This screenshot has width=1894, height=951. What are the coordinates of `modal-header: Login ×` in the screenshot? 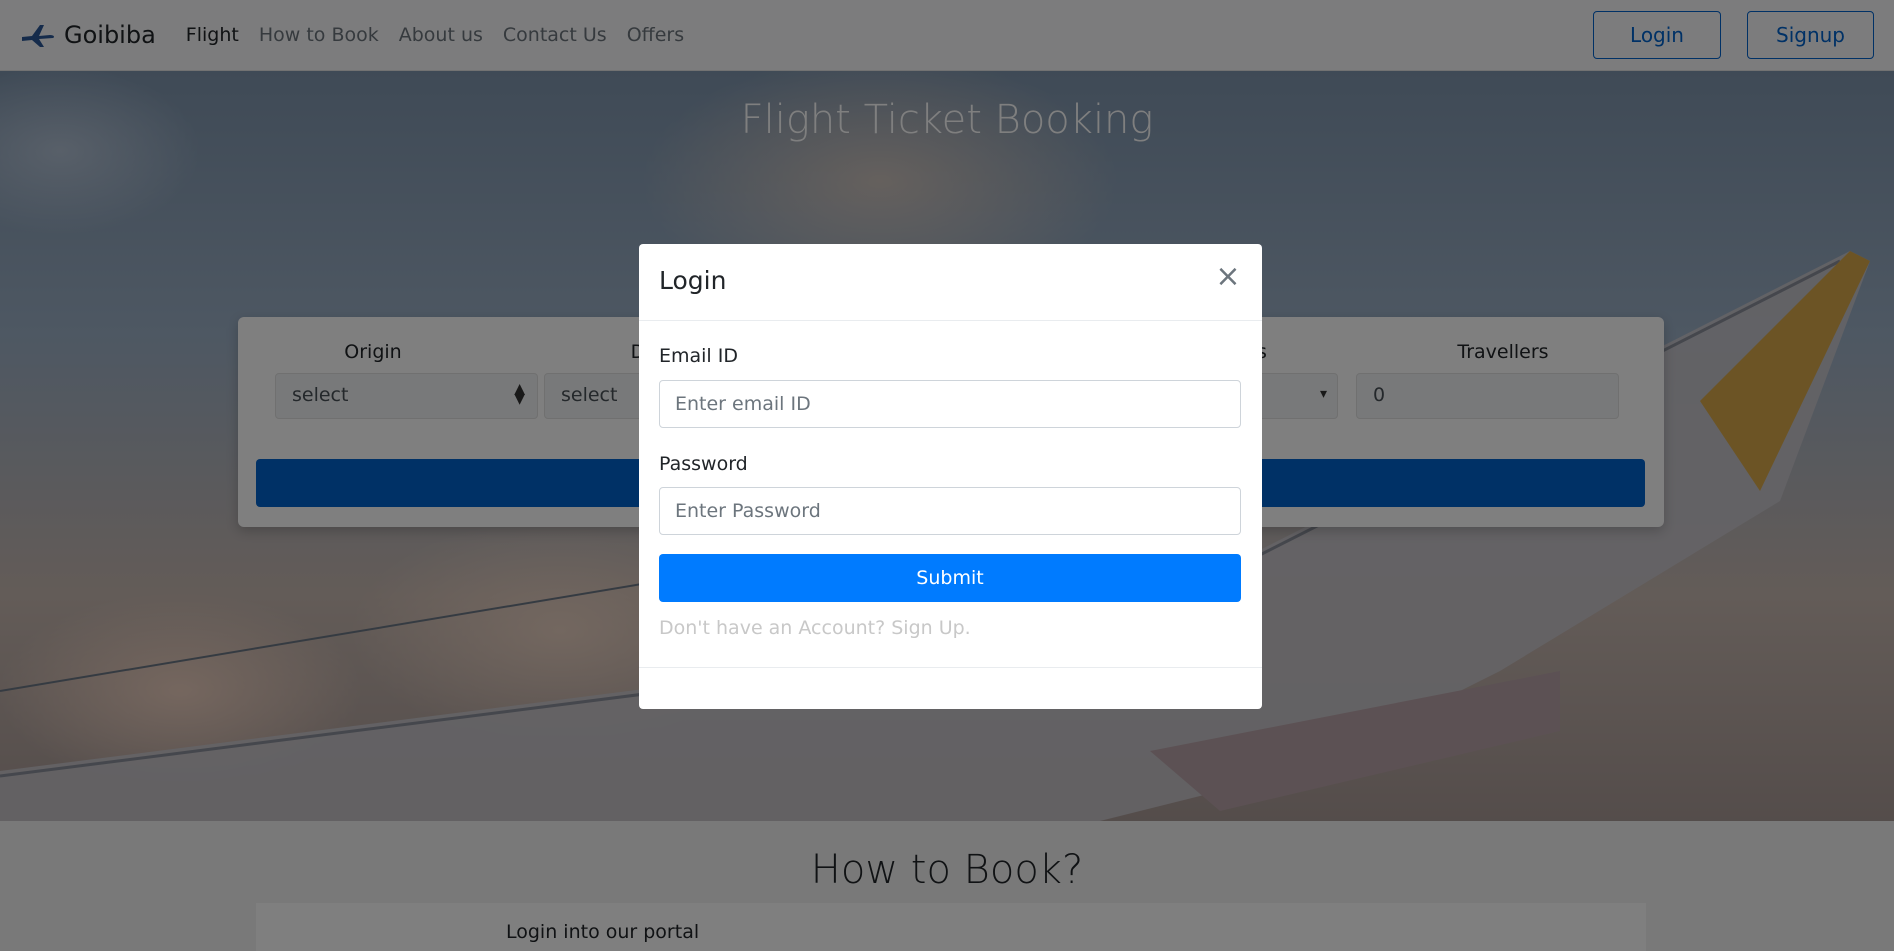 It's located at (950, 282).